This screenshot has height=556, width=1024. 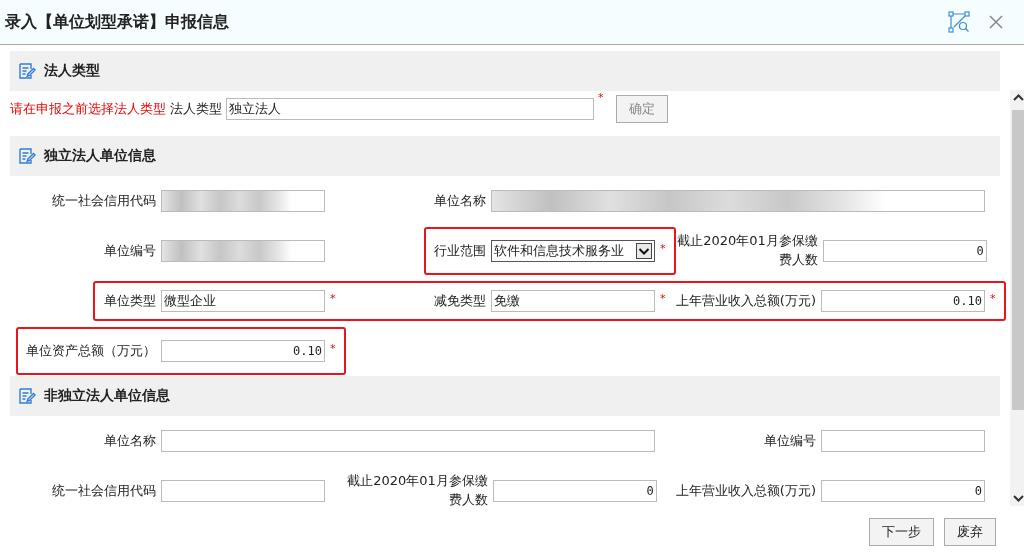 I want to click on window-title: 录入【单位划型承诺】申报信息, so click(x=117, y=22).